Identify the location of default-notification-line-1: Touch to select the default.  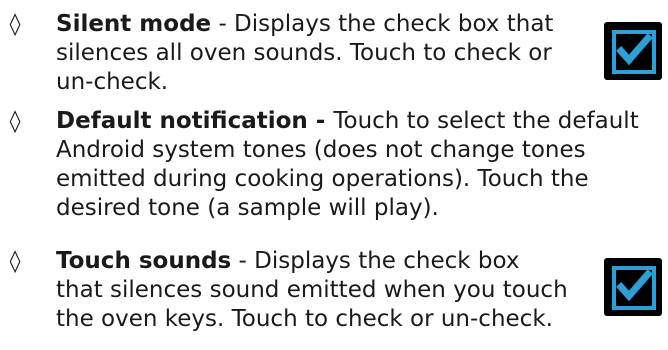
(486, 121).